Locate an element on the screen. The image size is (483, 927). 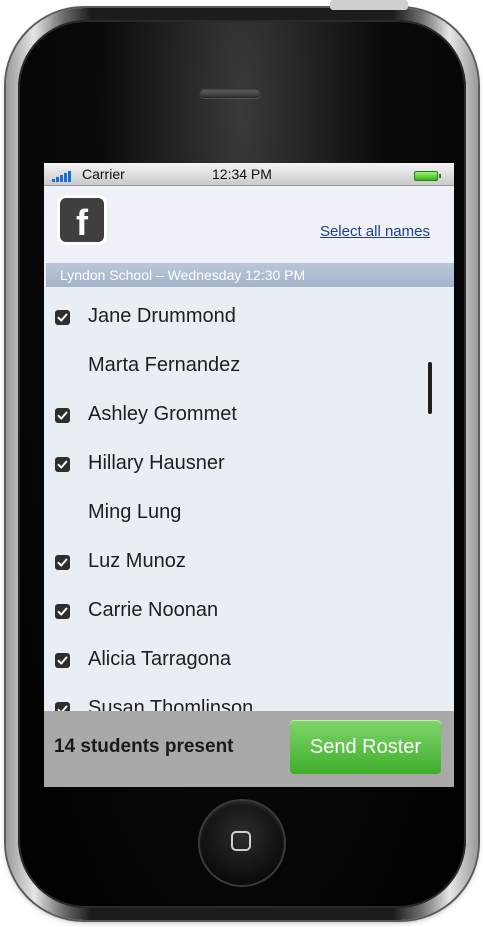
footer-bar: 14 students present Send Roster is located at coordinates (249, 749).